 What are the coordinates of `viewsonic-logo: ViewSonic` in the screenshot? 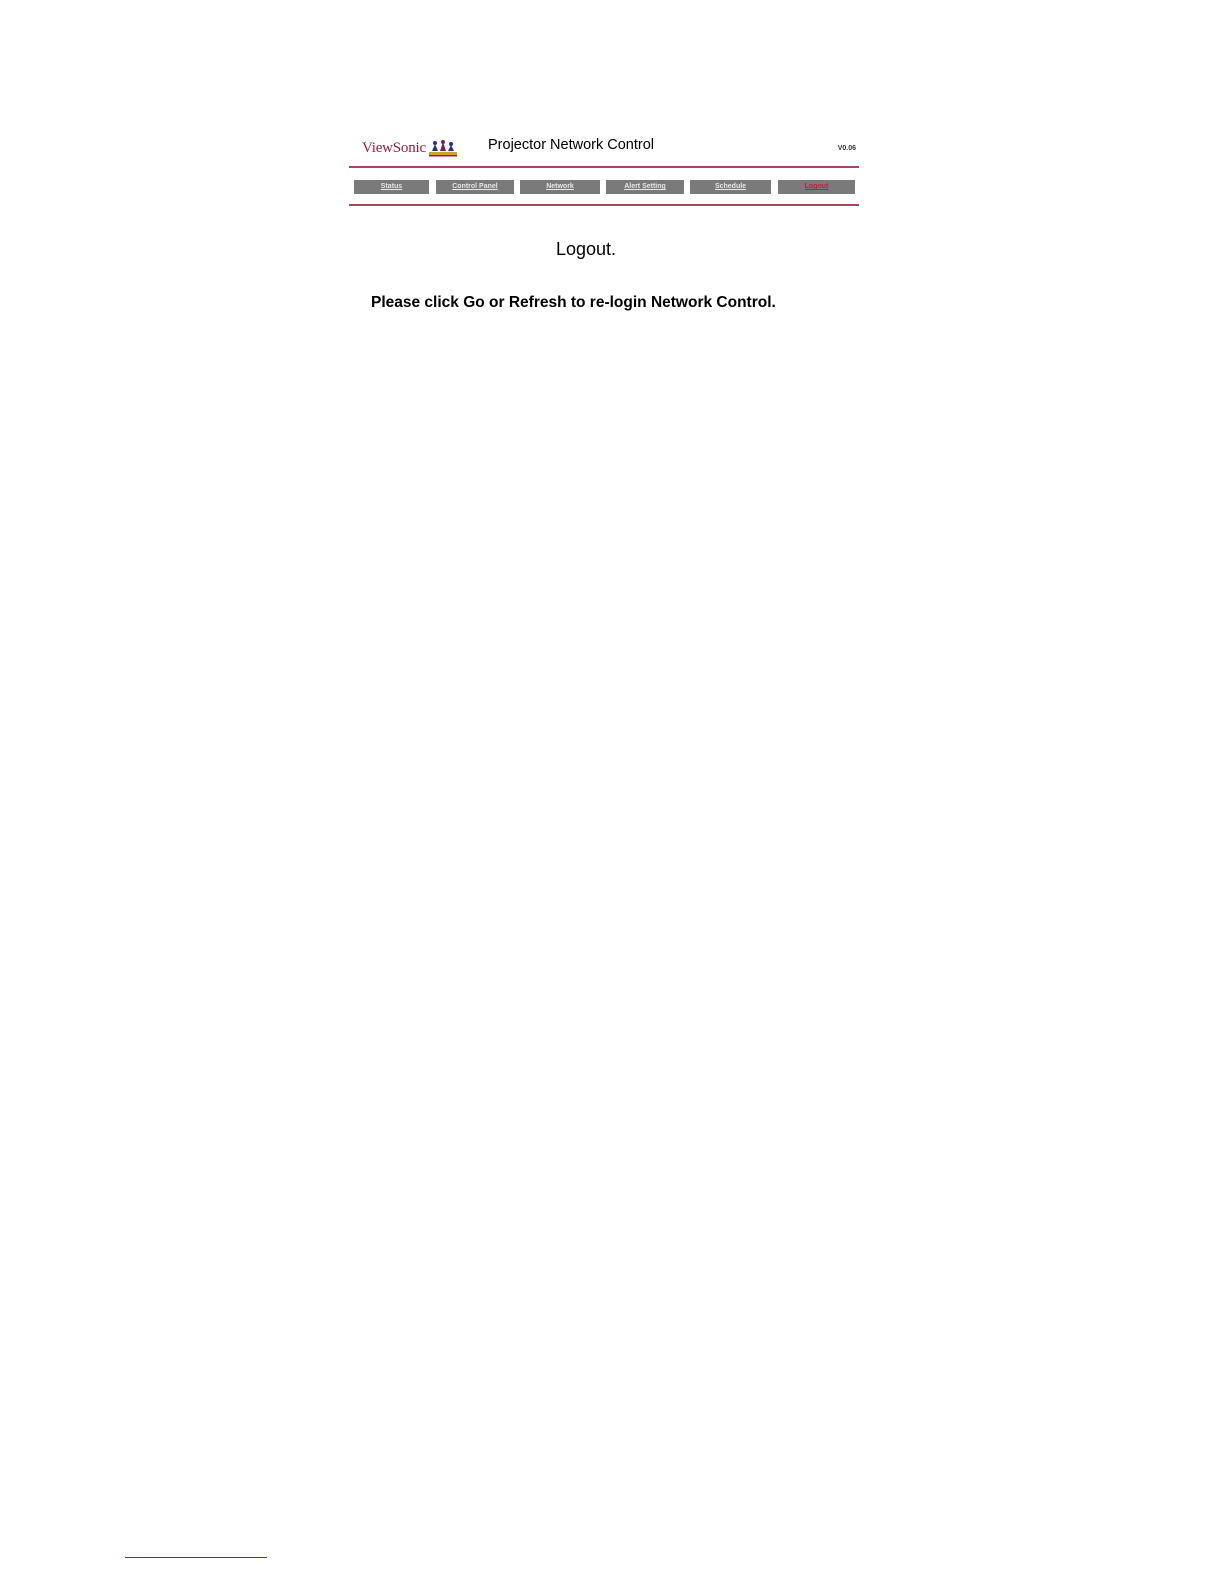 It's located at (409, 148).